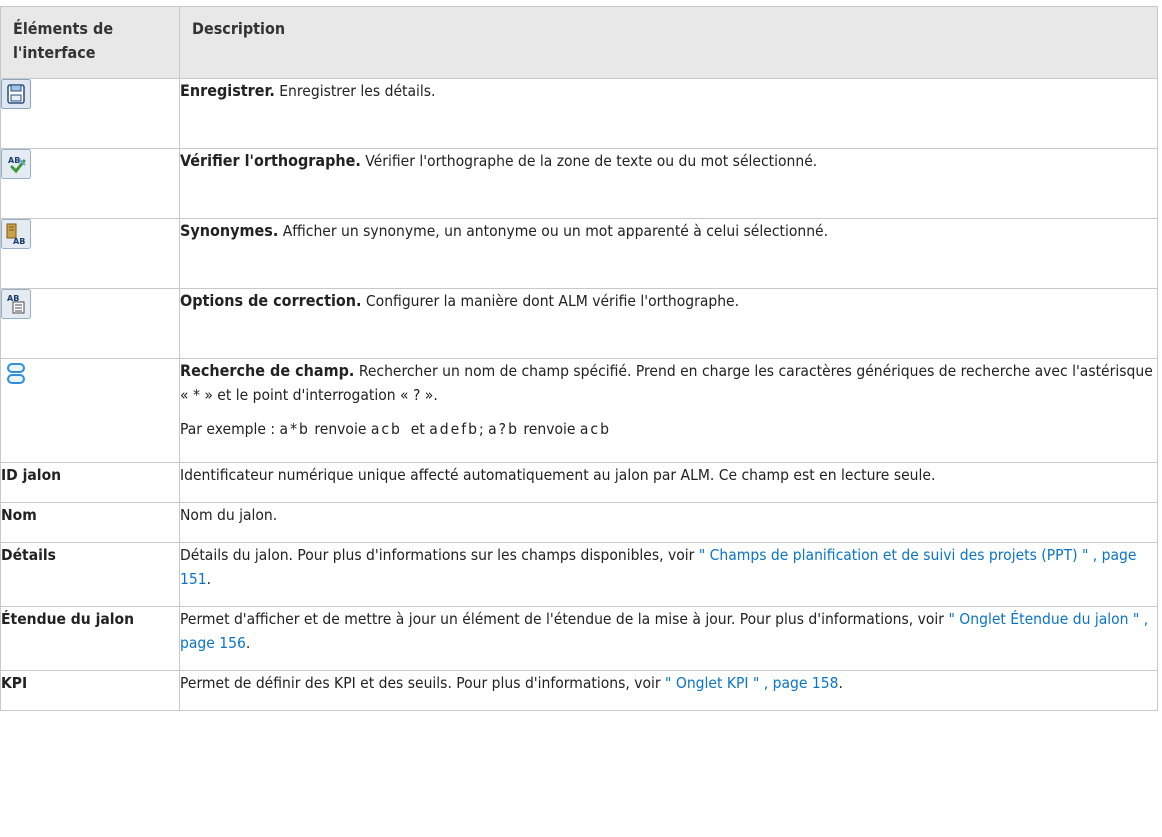 The image size is (1162, 837). What do you see at coordinates (90, 522) in the screenshot?
I see `field-name: Nom` at bounding box center [90, 522].